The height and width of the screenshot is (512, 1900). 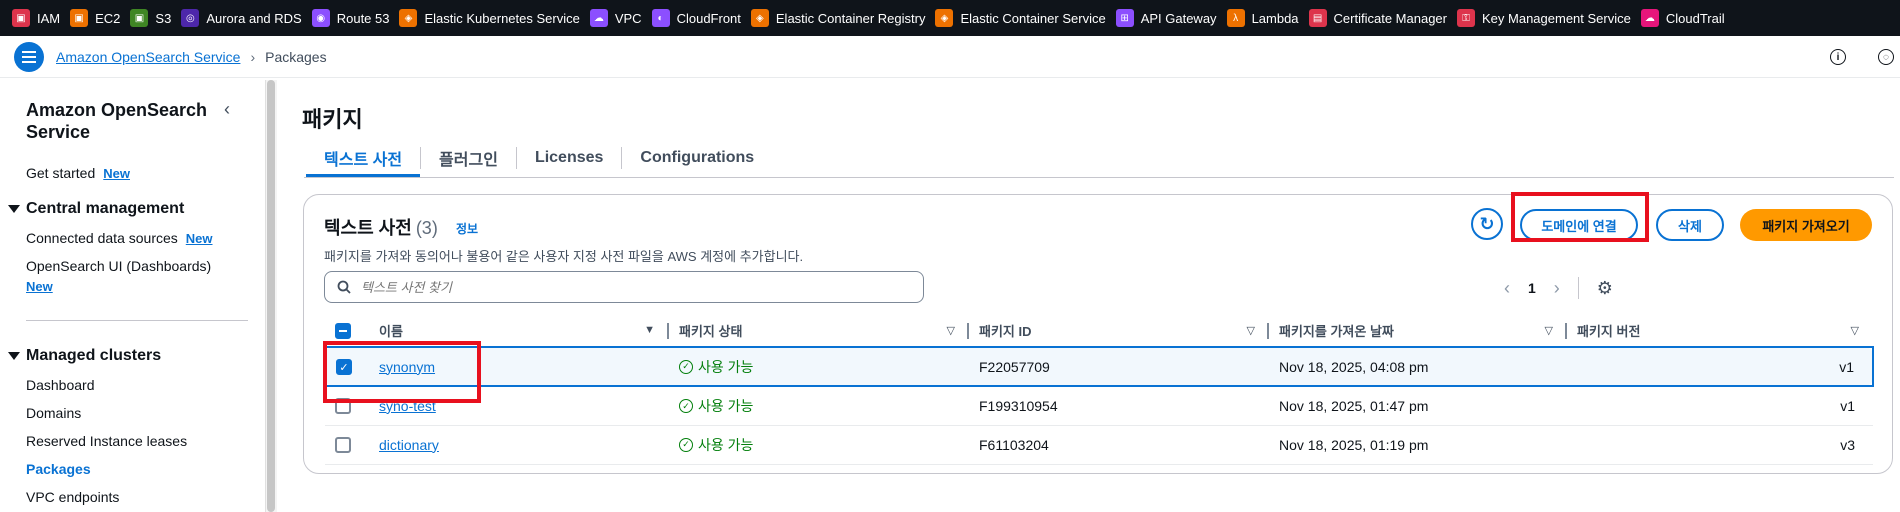 What do you see at coordinates (697, 158) in the screenshot?
I see `tab-configurations: Configurations` at bounding box center [697, 158].